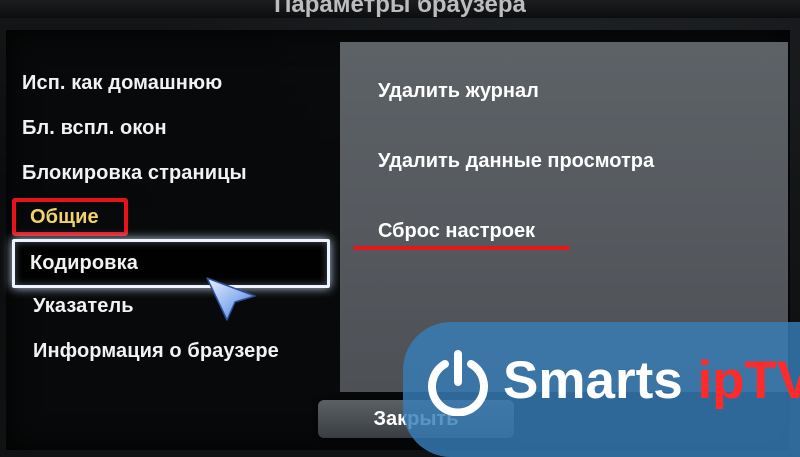 This screenshot has width=800, height=457. I want to click on menu-item-browser-info: Информация о браузере, so click(156, 351).